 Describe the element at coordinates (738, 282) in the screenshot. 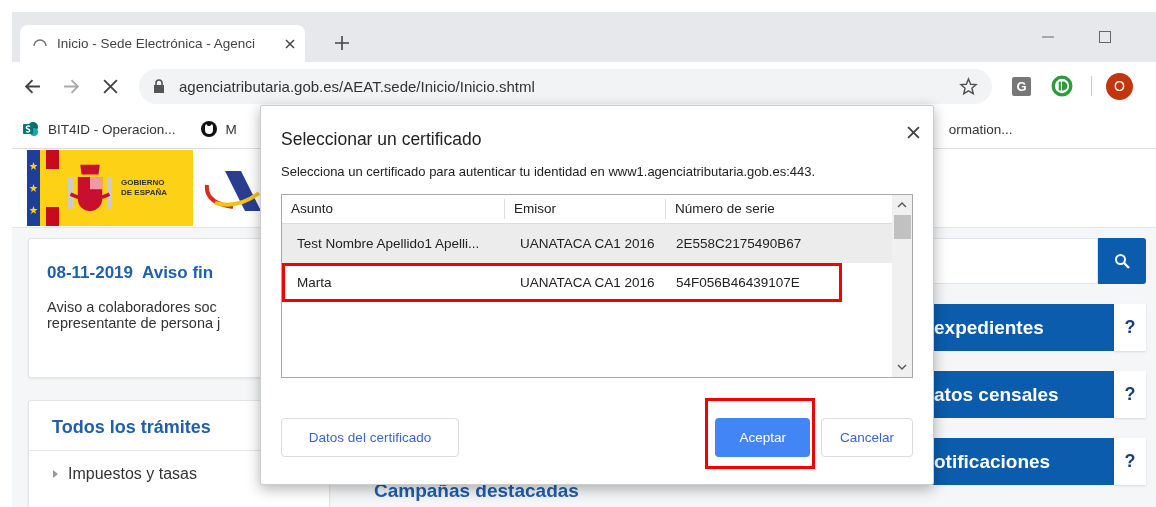

I see `table-cell-text: 54F056B46439107E` at that location.